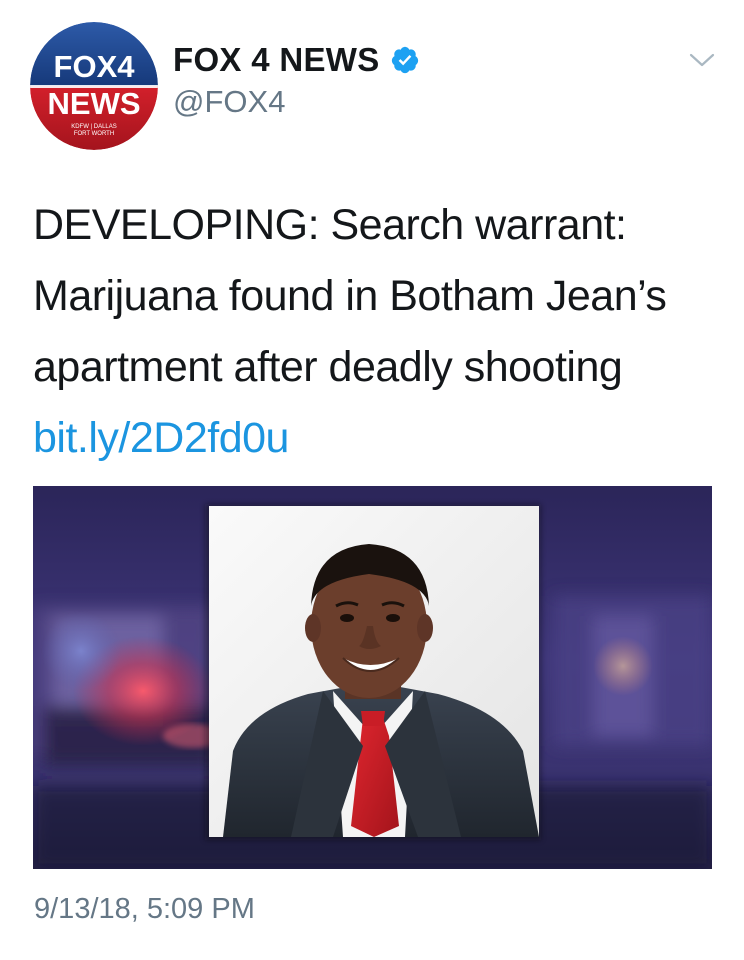 The height and width of the screenshot is (960, 744). Describe the element at coordinates (95, 66) in the screenshot. I see `logo-top-text: FOX4` at that location.